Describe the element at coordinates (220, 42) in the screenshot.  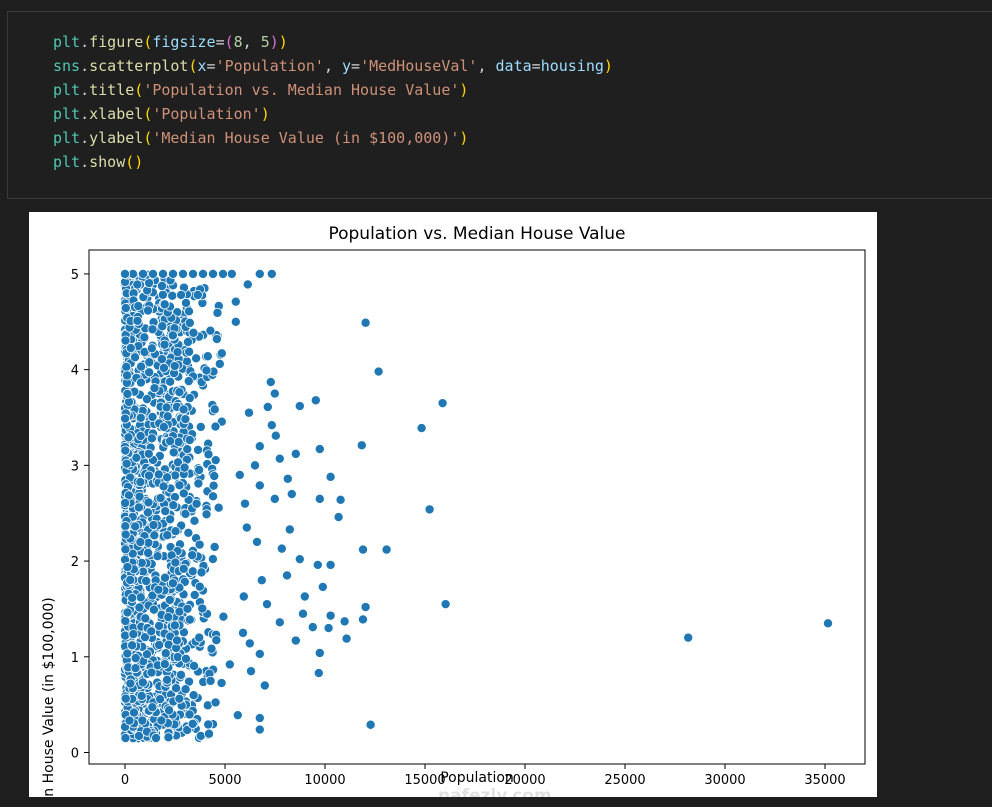
I see `code-token-plain: =` at that location.